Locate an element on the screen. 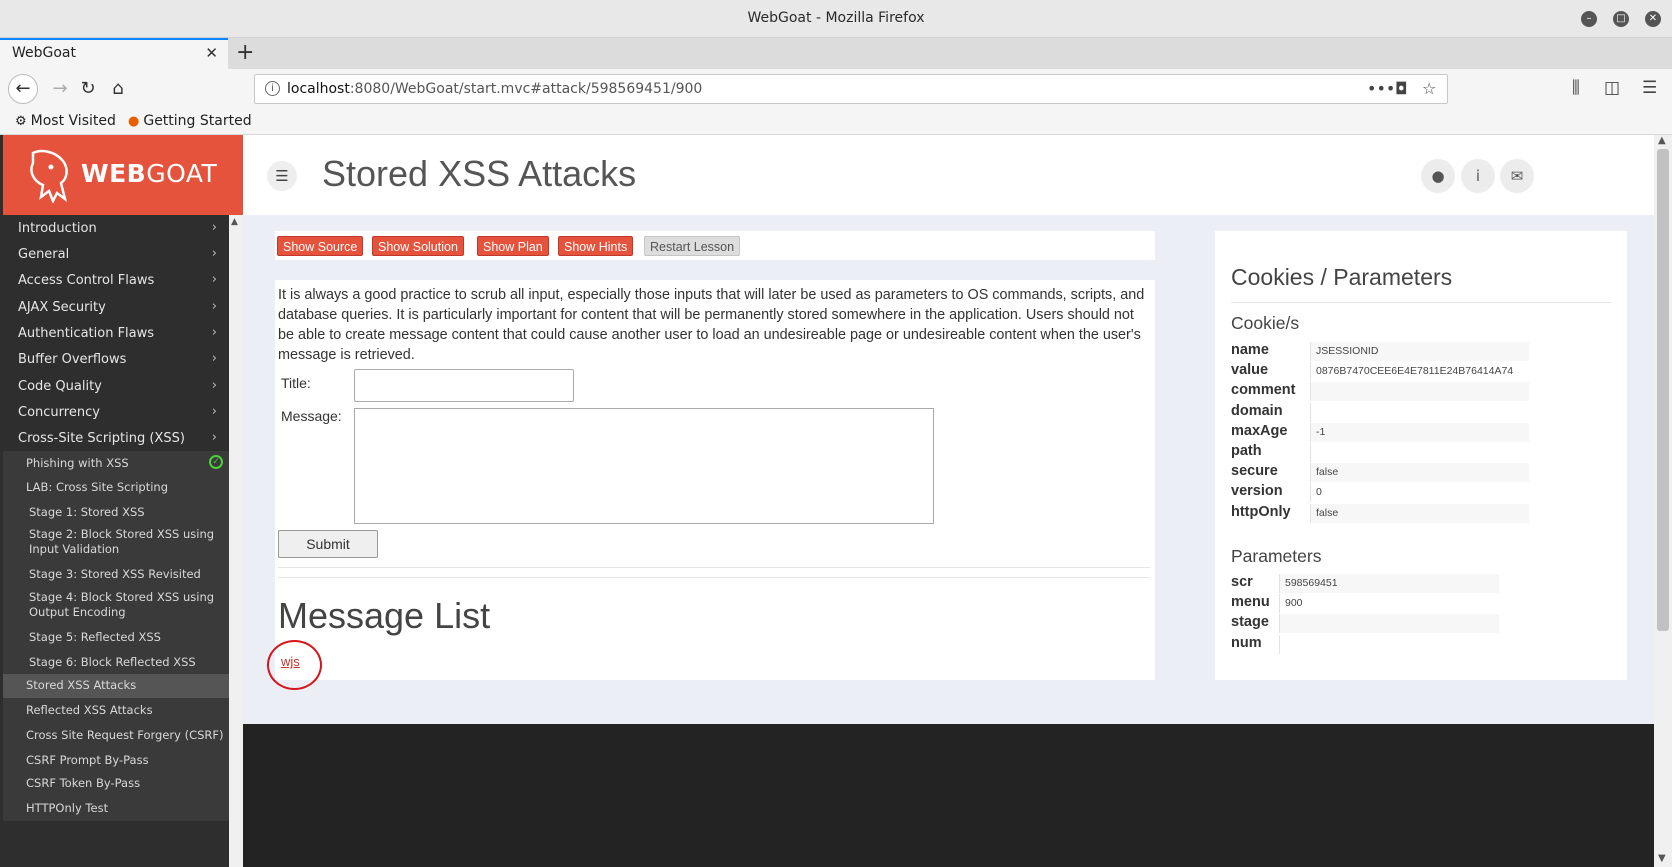 Image resolution: width=1672 pixels, height=867 pixels. reload-icon: ↻ is located at coordinates (88, 89).